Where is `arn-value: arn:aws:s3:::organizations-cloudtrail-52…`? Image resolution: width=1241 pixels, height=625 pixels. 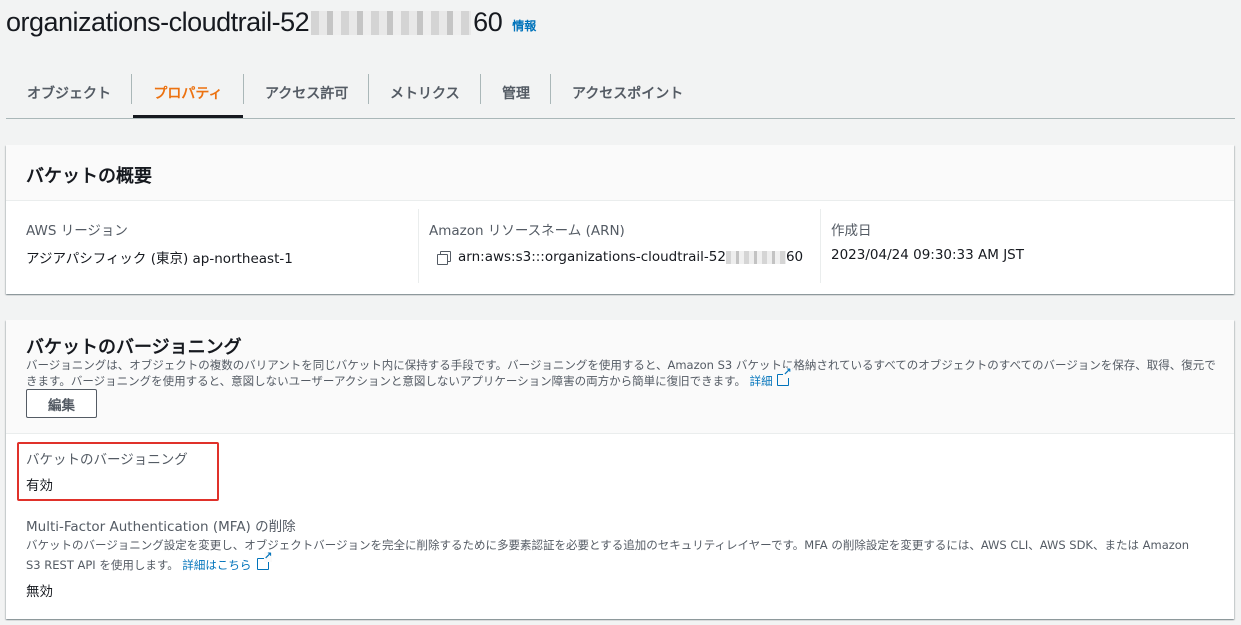
arn-value: arn:aws:s3:::organizations-cloudtrail-52… is located at coordinates (620, 257).